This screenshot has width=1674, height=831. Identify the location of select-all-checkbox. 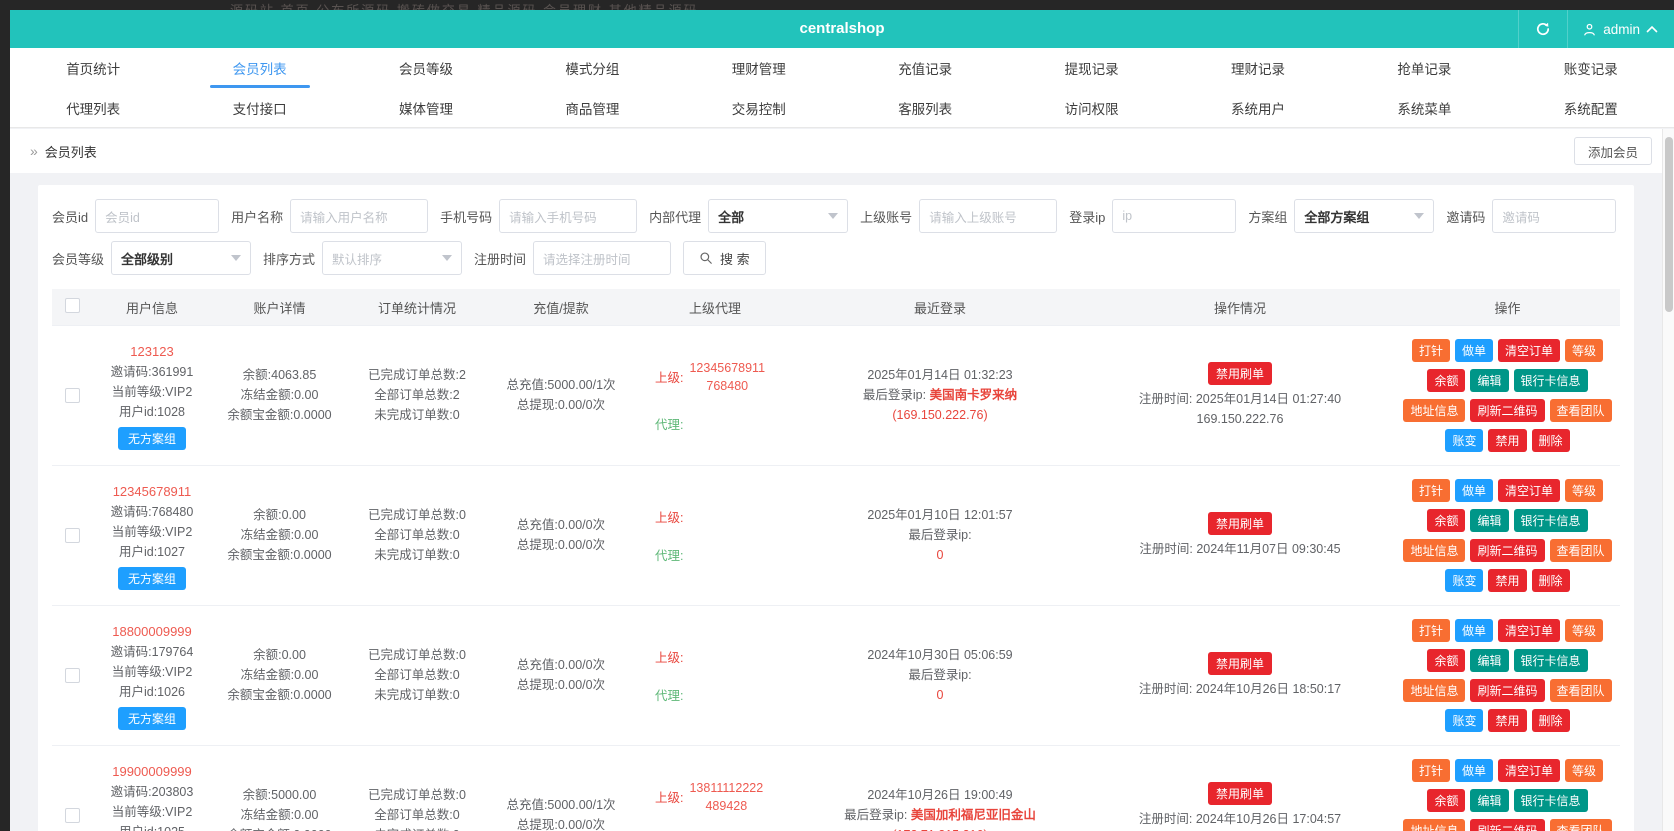
(72, 305).